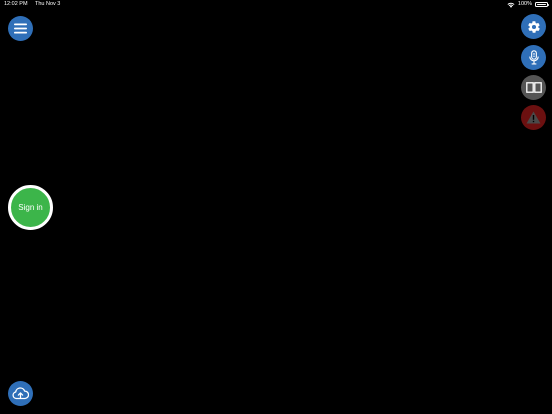 This screenshot has width=552, height=414. I want to click on menu-button, so click(20, 28).